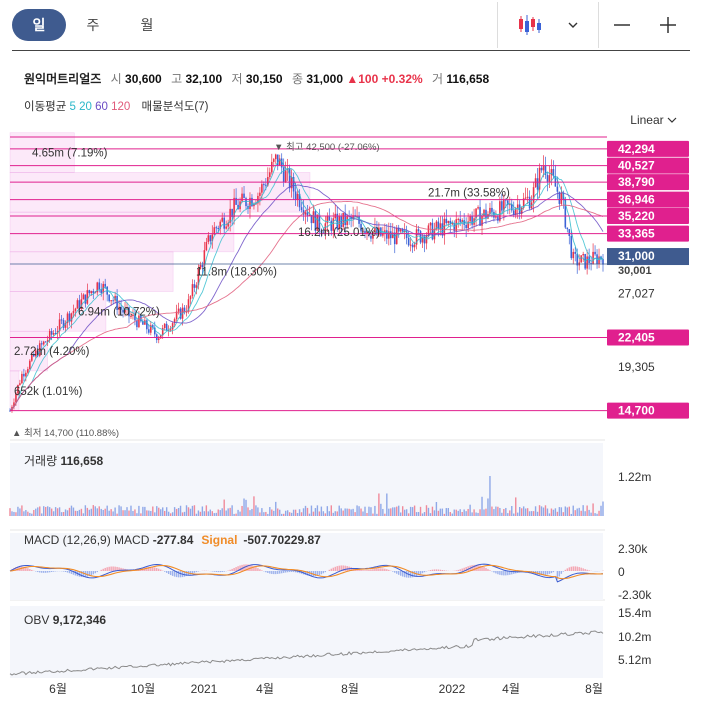 Image resolution: width=701 pixels, height=723 pixels. Describe the element at coordinates (42, 461) in the screenshot. I see `volume-title-label: 거래량` at that location.